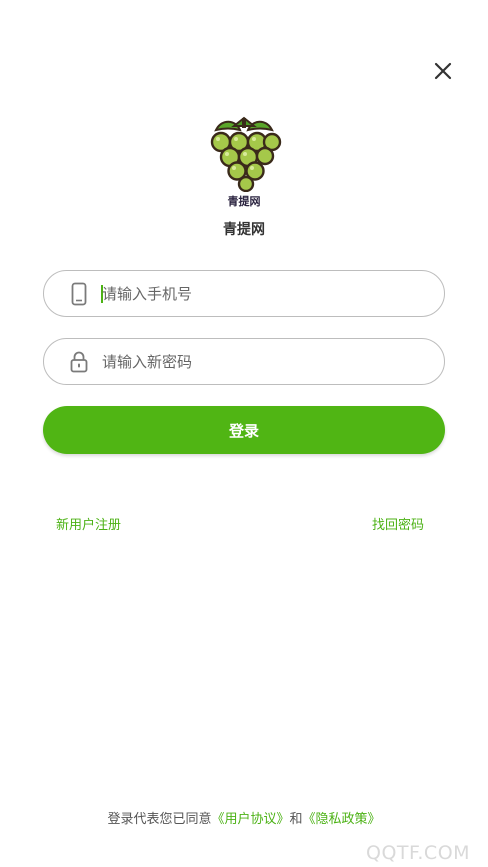 The height and width of the screenshot is (867, 488). What do you see at coordinates (418, 853) in the screenshot?
I see `watermark: QQTF.COM` at bounding box center [418, 853].